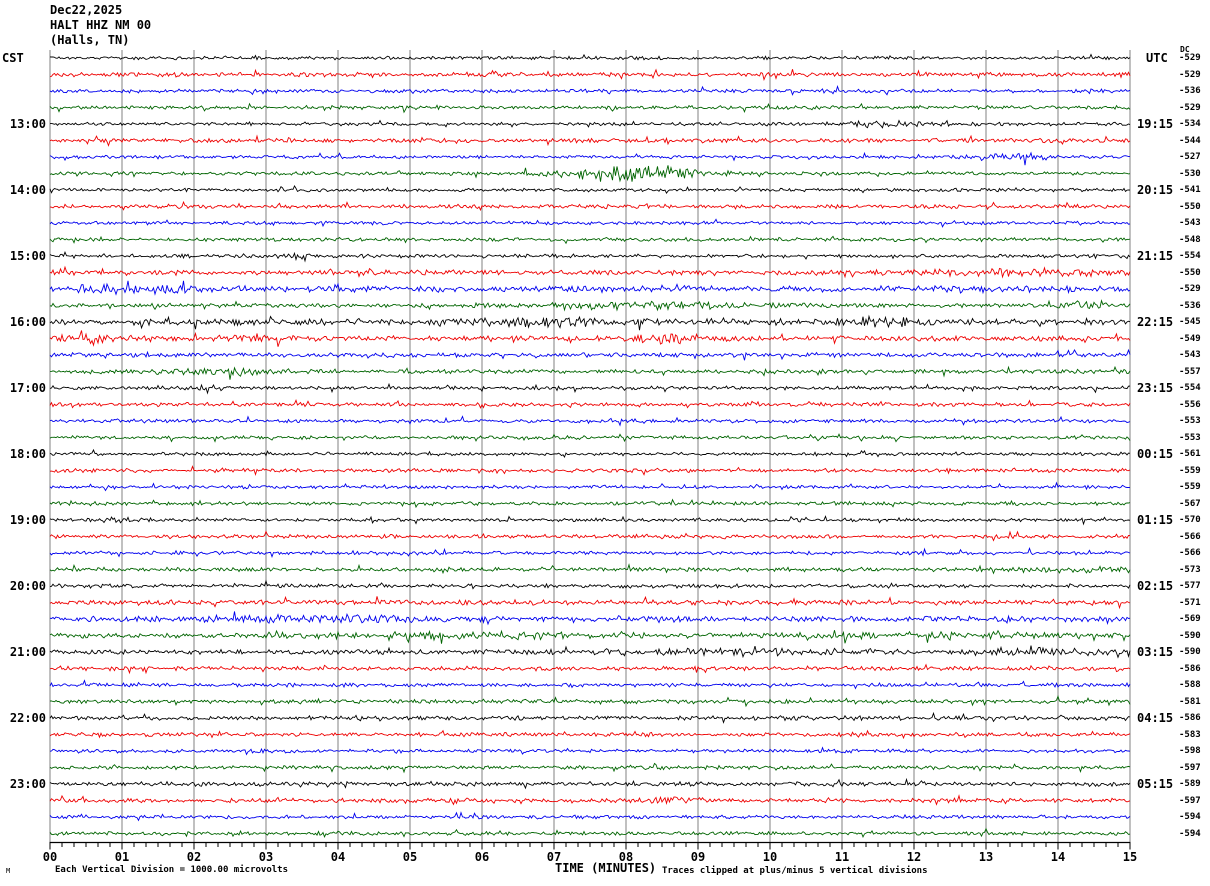 The width and height of the screenshot is (1210, 886). I want to click on dc-offset-value: -550, so click(1190, 272).